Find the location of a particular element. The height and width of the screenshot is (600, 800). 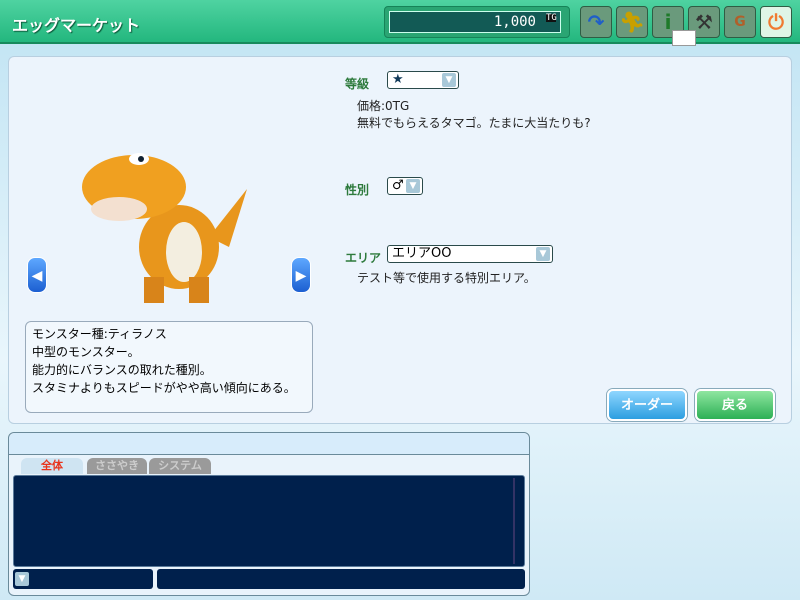

desc-line: スタミナよりもスピードがやや高い傾向にある。 is located at coordinates (164, 388).